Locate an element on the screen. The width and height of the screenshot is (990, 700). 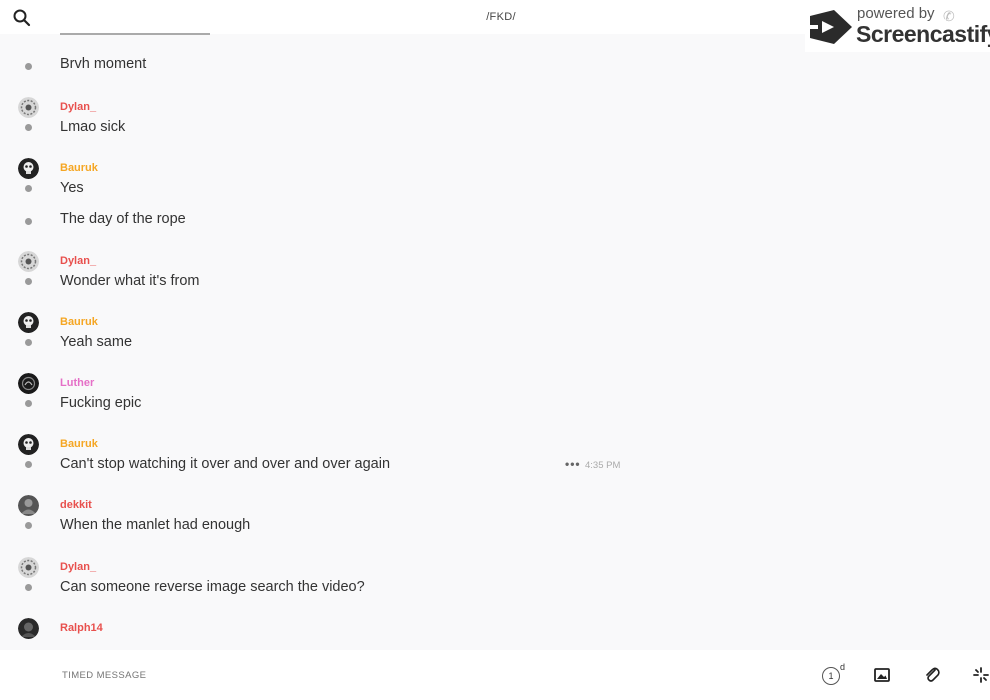
timer-unit: d is located at coordinates (843, 667).